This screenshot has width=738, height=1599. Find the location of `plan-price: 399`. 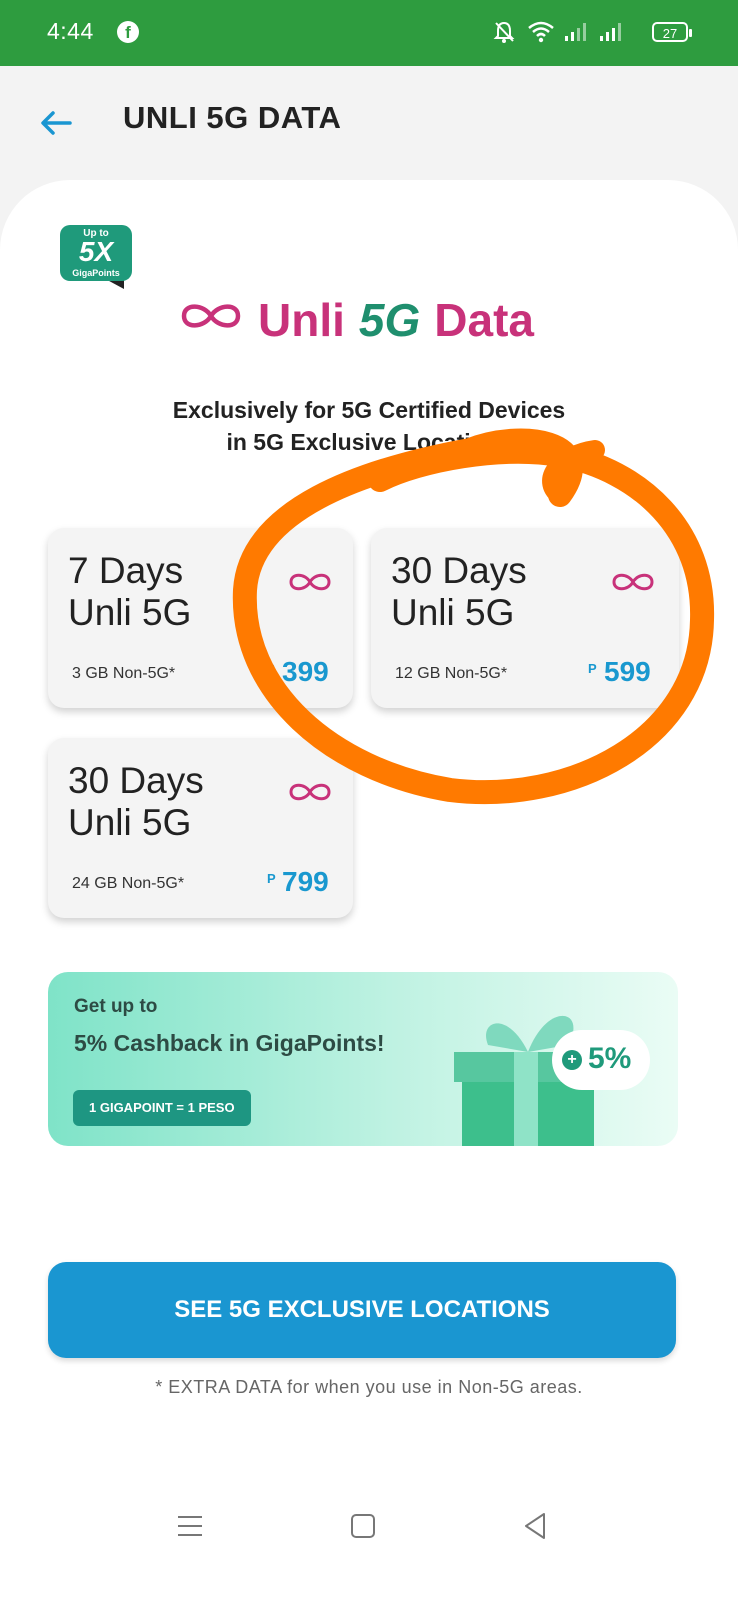

plan-price: 399 is located at coordinates (305, 671).